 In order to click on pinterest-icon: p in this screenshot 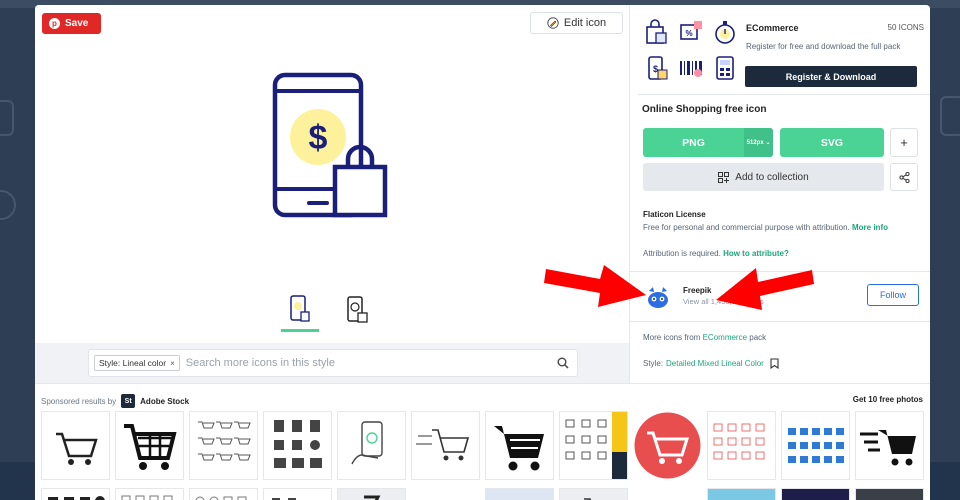, I will do `click(54, 23)`.